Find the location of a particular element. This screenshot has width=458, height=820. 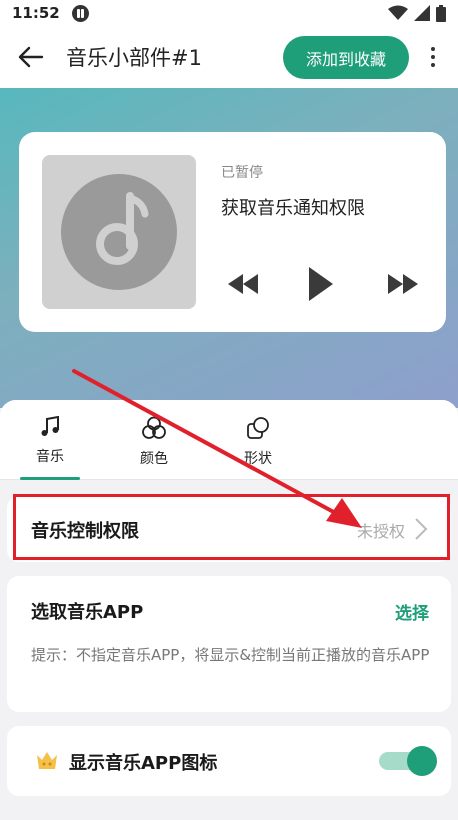

signal-icon is located at coordinates (422, 13).